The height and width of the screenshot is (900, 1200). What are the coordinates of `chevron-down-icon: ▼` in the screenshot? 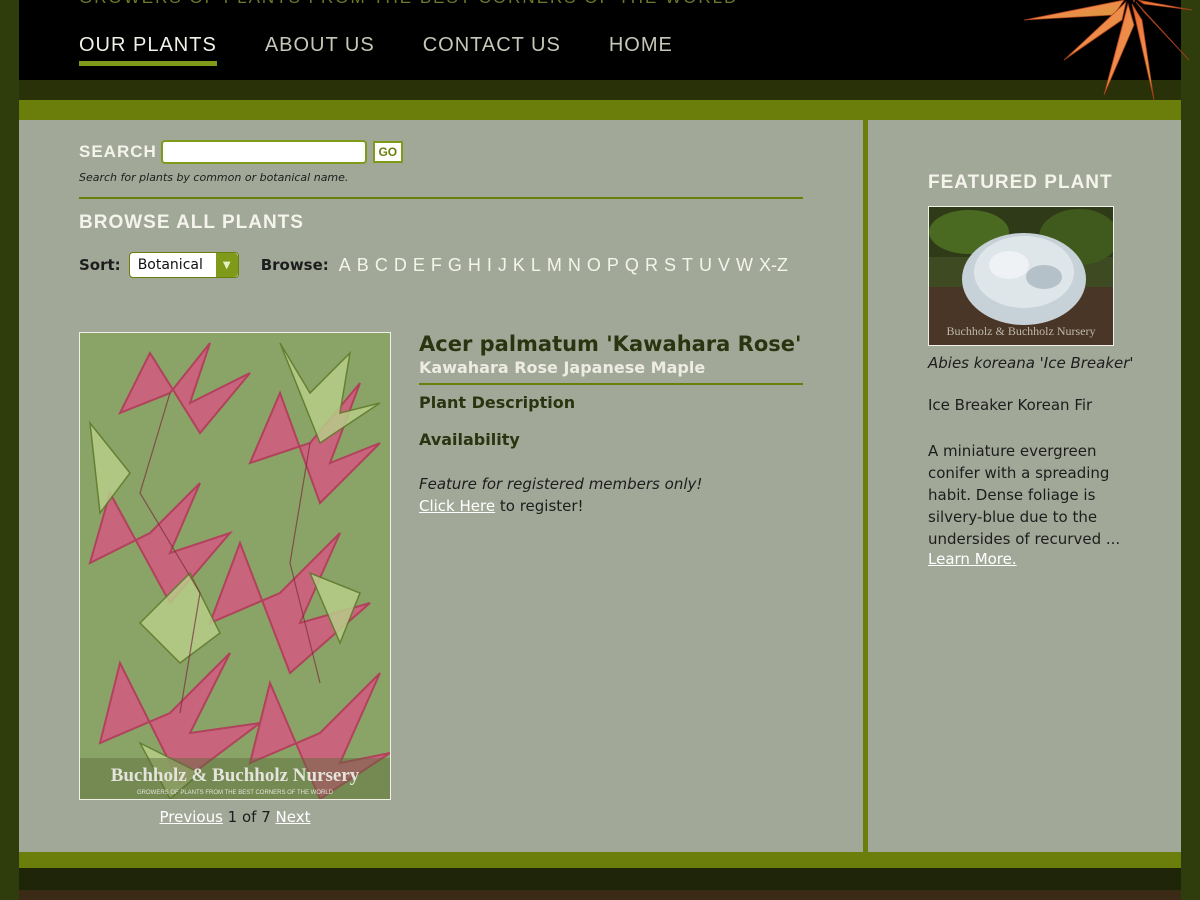 It's located at (226, 265).